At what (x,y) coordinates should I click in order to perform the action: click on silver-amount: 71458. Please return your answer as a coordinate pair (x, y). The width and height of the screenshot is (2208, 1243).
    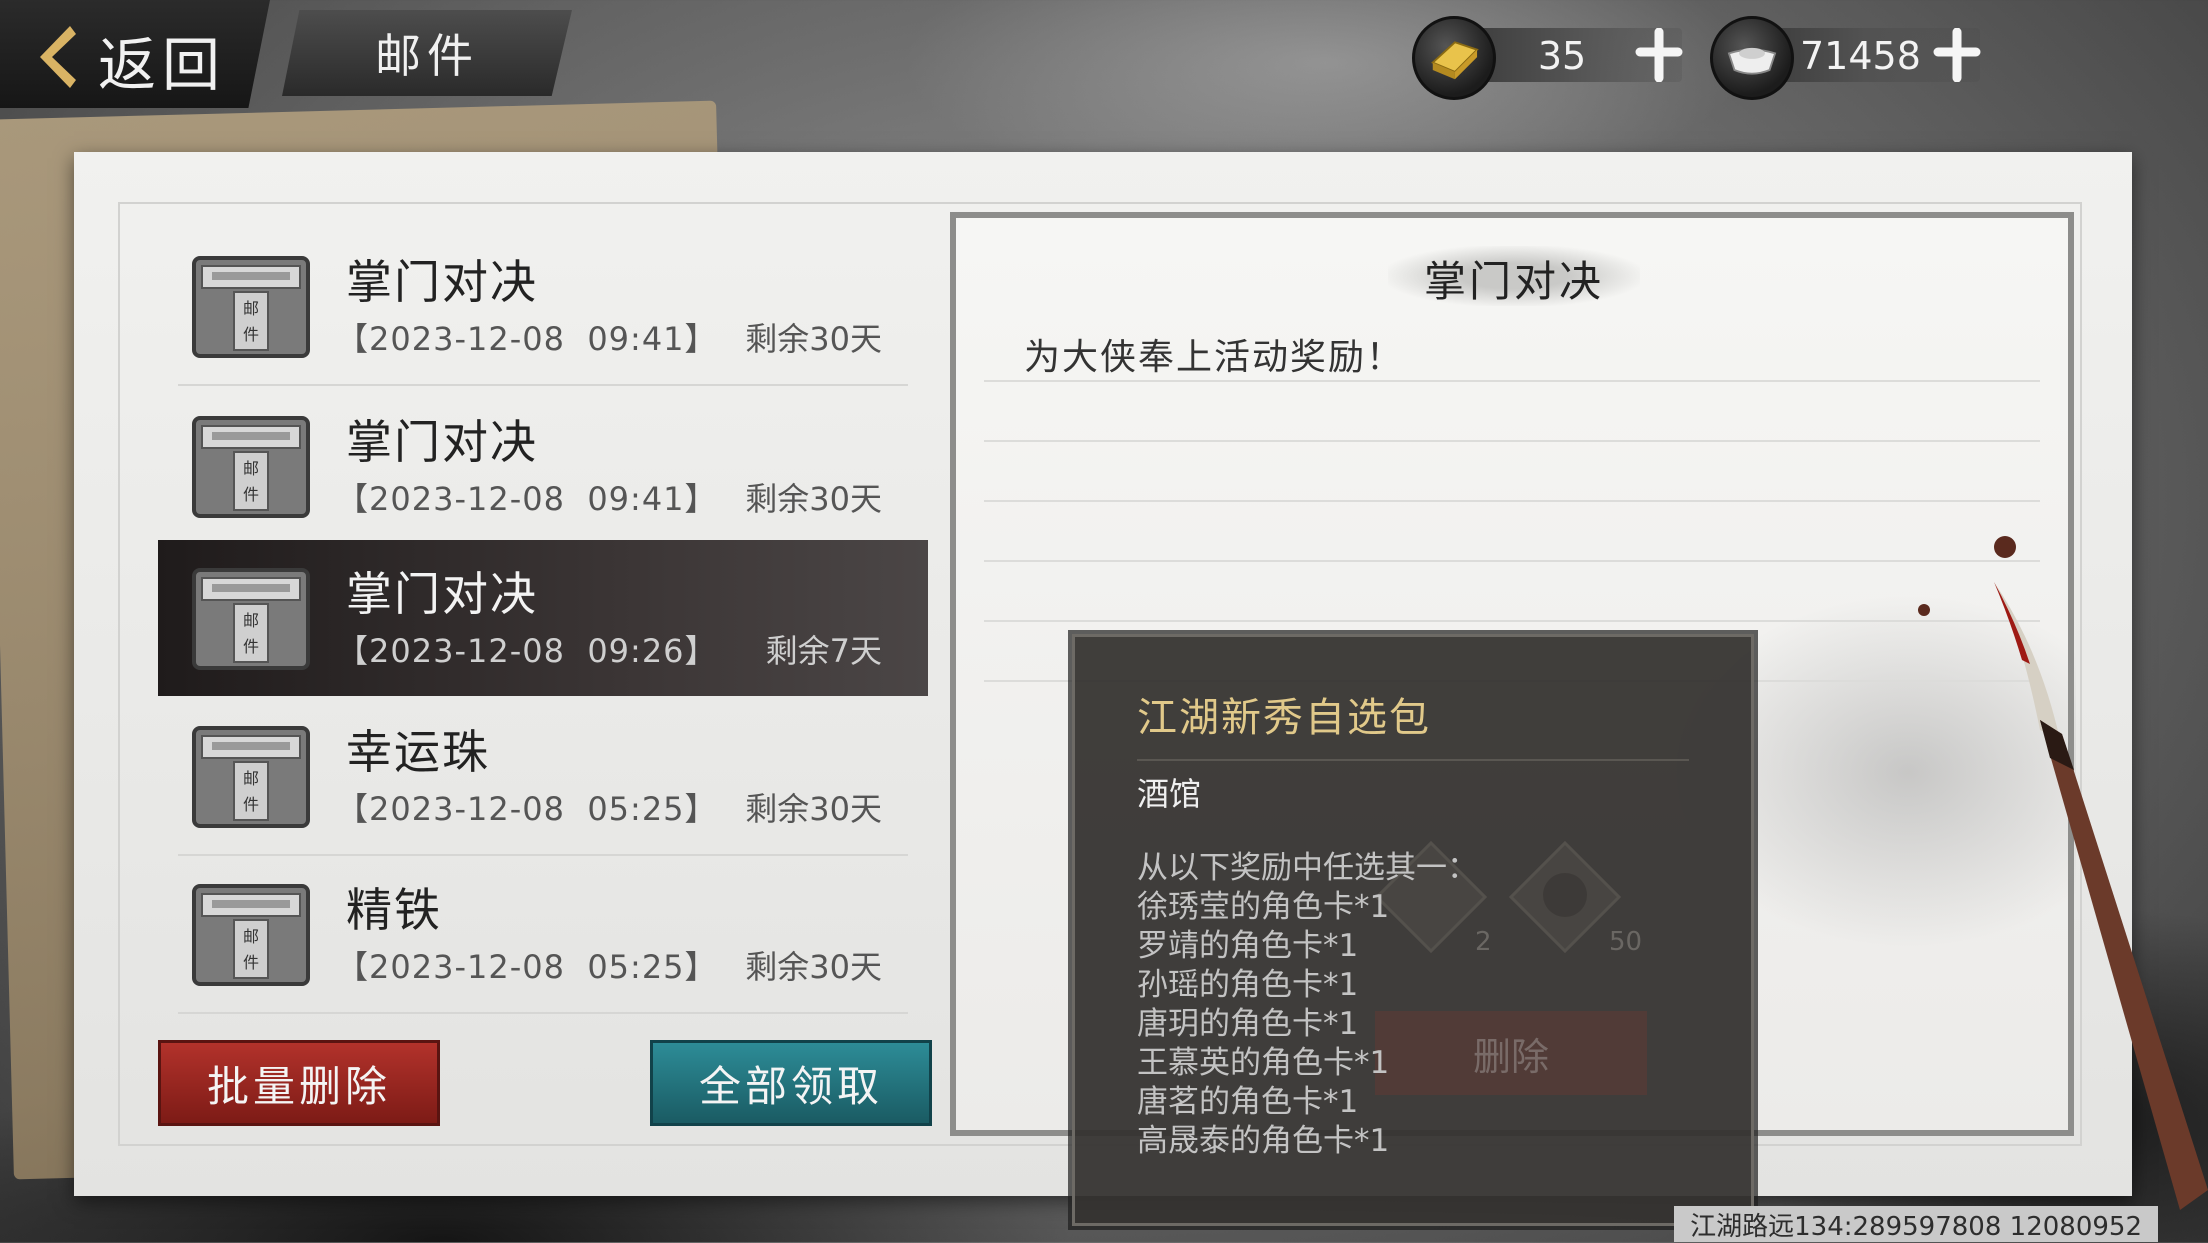
    Looking at the image, I should click on (1860, 56).